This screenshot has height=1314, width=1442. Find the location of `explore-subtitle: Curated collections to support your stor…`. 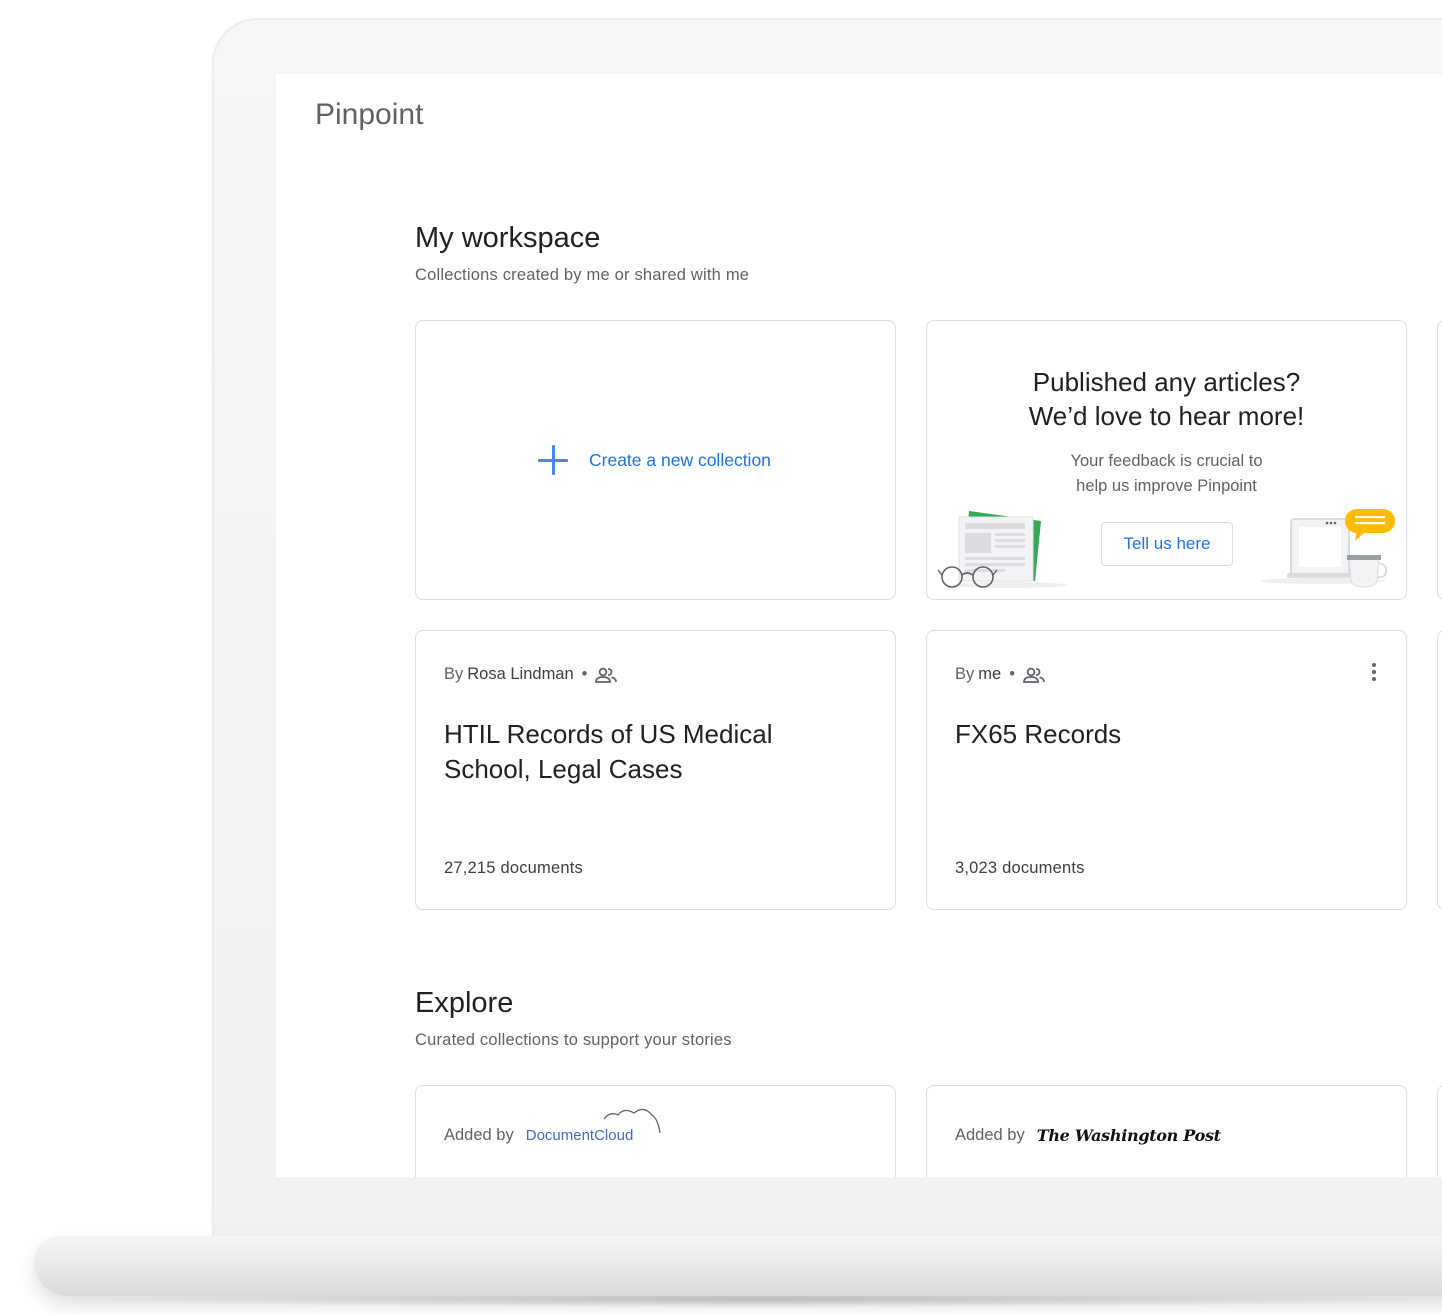

explore-subtitle: Curated collections to support your stor… is located at coordinates (573, 1040).